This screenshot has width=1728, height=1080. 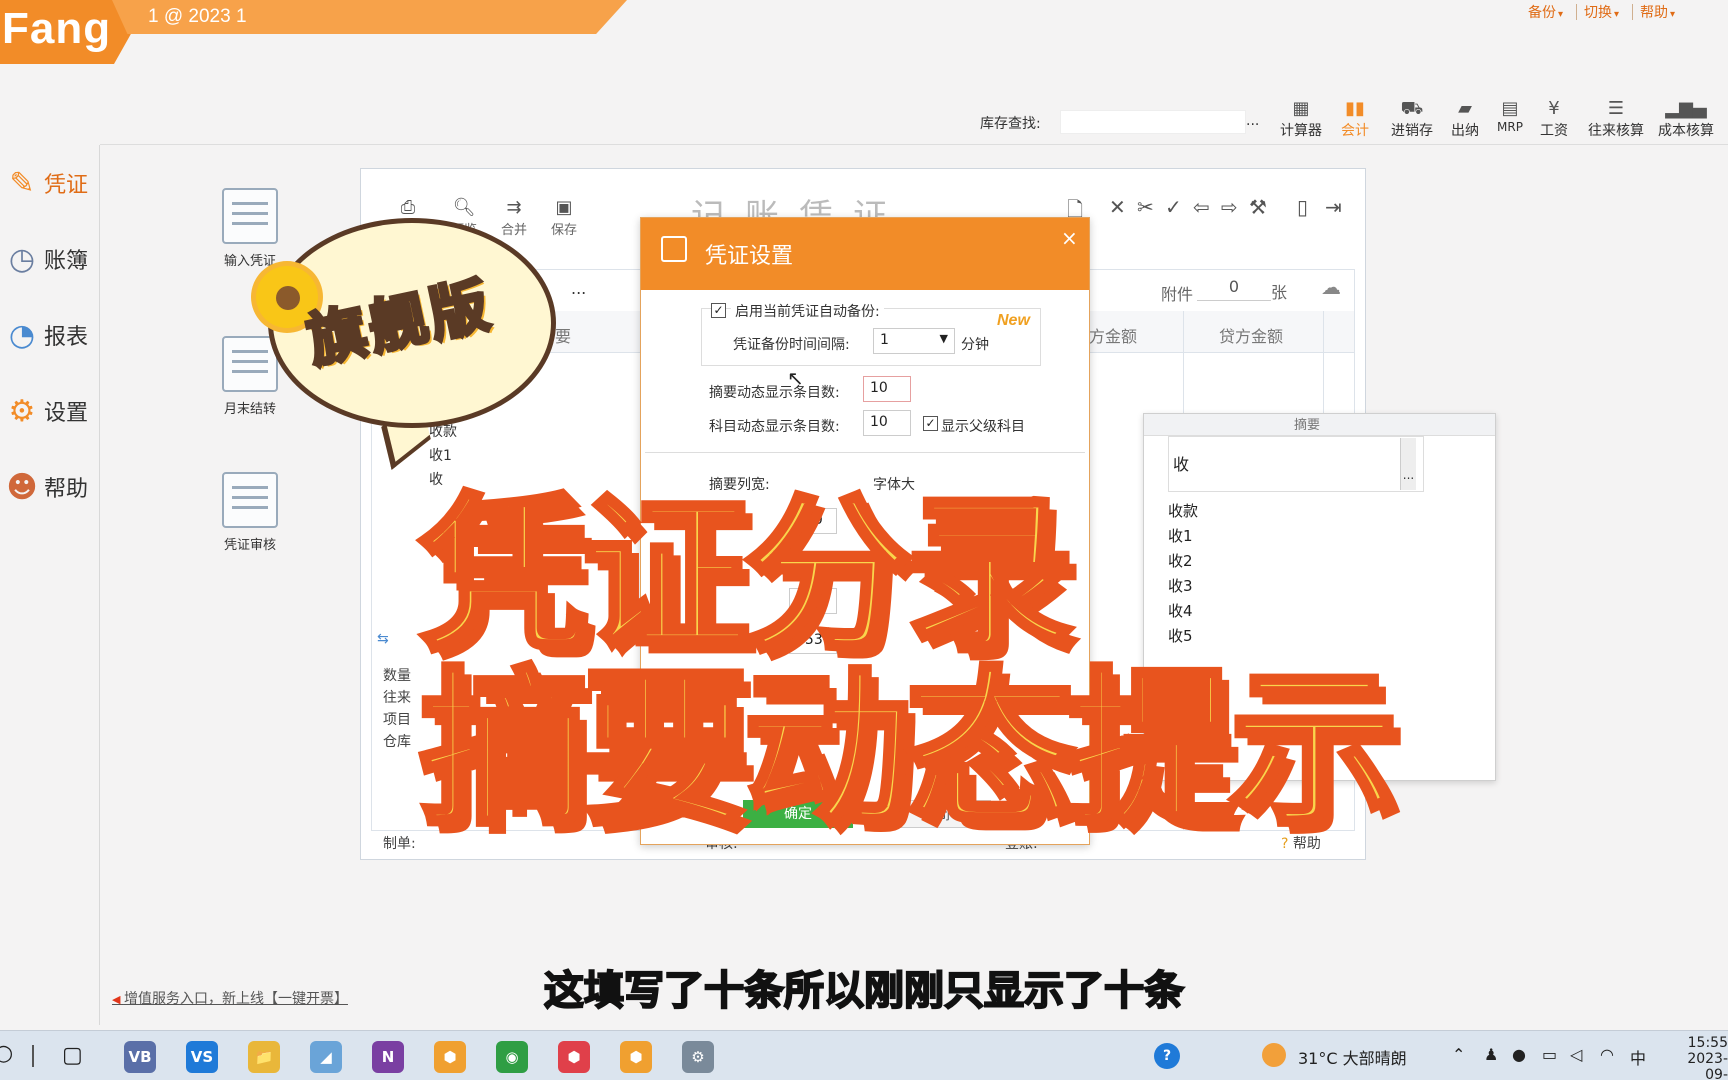 What do you see at coordinates (1355, 108) in the screenshot?
I see `book-icon: ▮▮` at bounding box center [1355, 108].